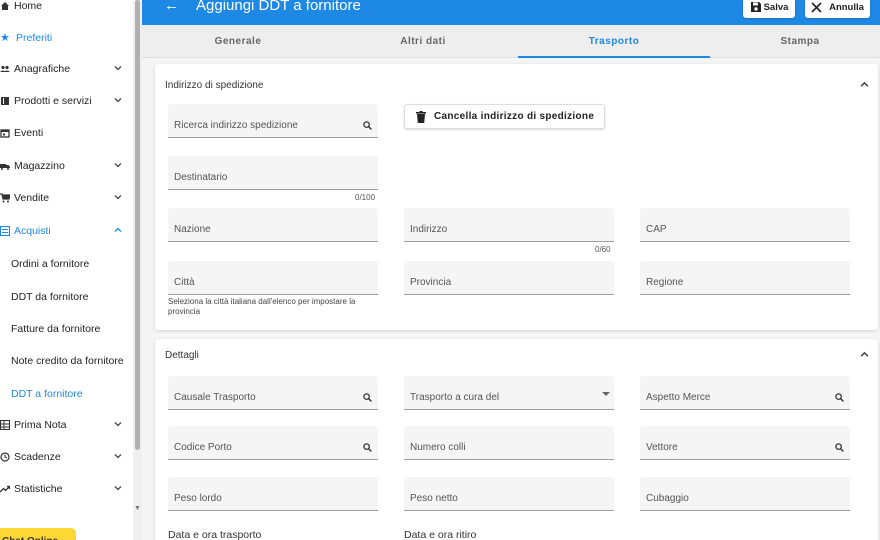 The height and width of the screenshot is (540, 880). What do you see at coordinates (603, 249) in the screenshot?
I see `address-char-counter: 0/60` at bounding box center [603, 249].